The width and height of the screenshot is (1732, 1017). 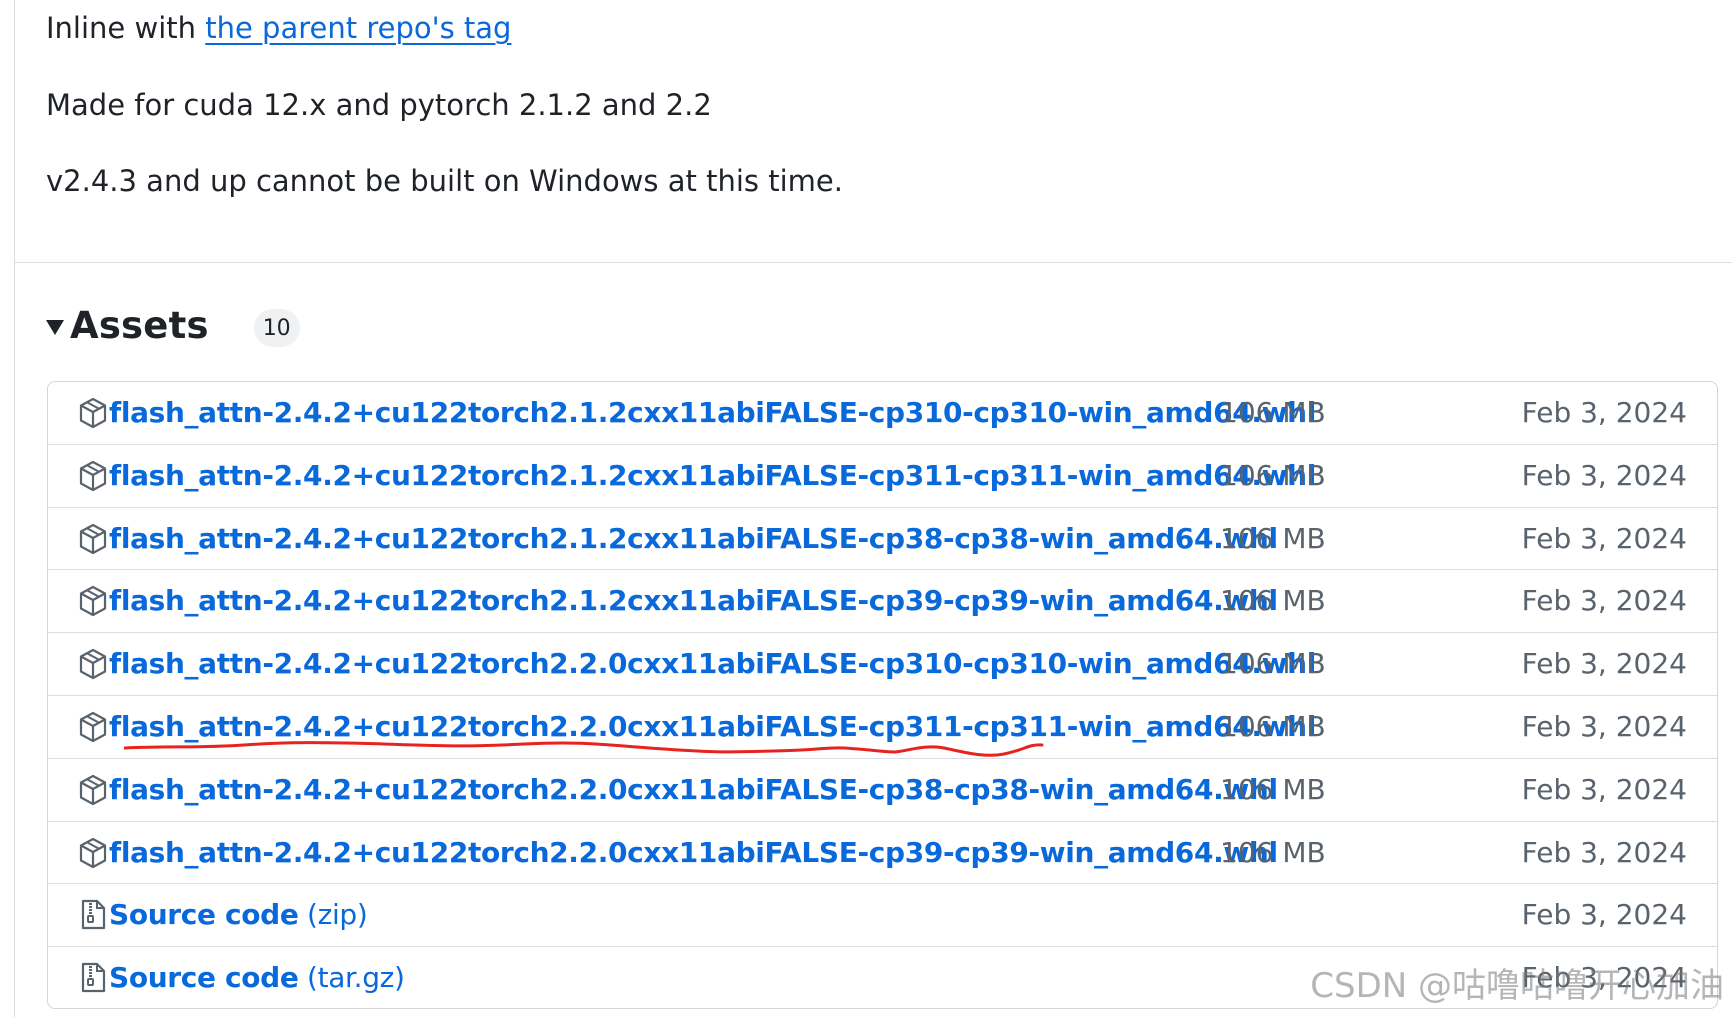 I want to click on note-parent-tag: Inline with the parent repo's tag, so click(x=278, y=28).